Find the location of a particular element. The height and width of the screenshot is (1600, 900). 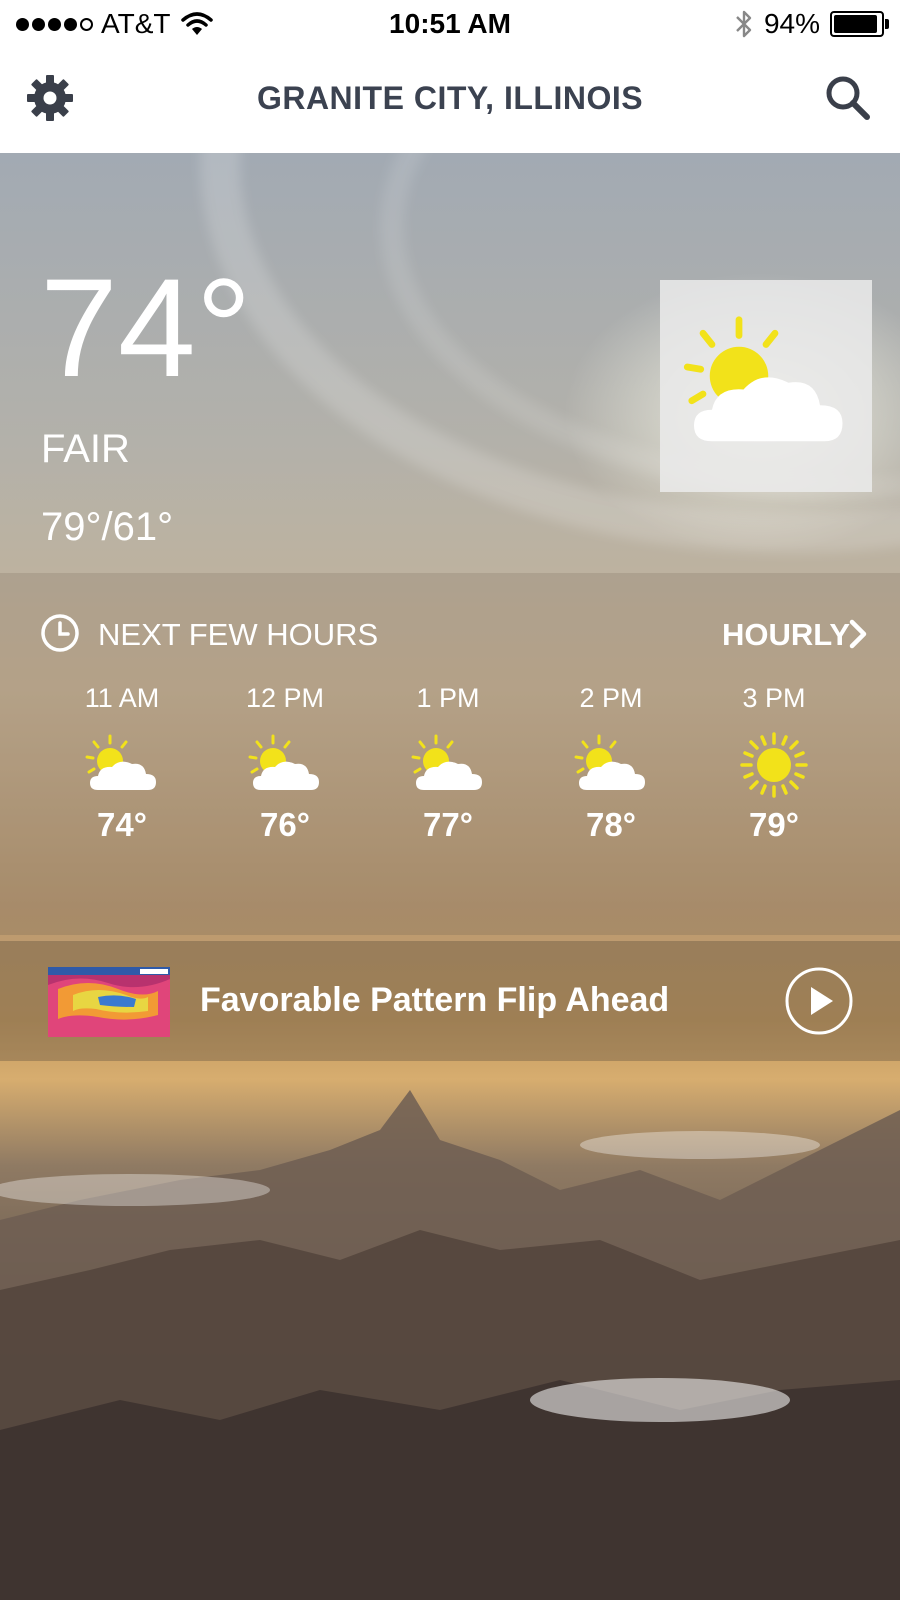

hour-time: 1 PM is located at coordinates (448, 698).